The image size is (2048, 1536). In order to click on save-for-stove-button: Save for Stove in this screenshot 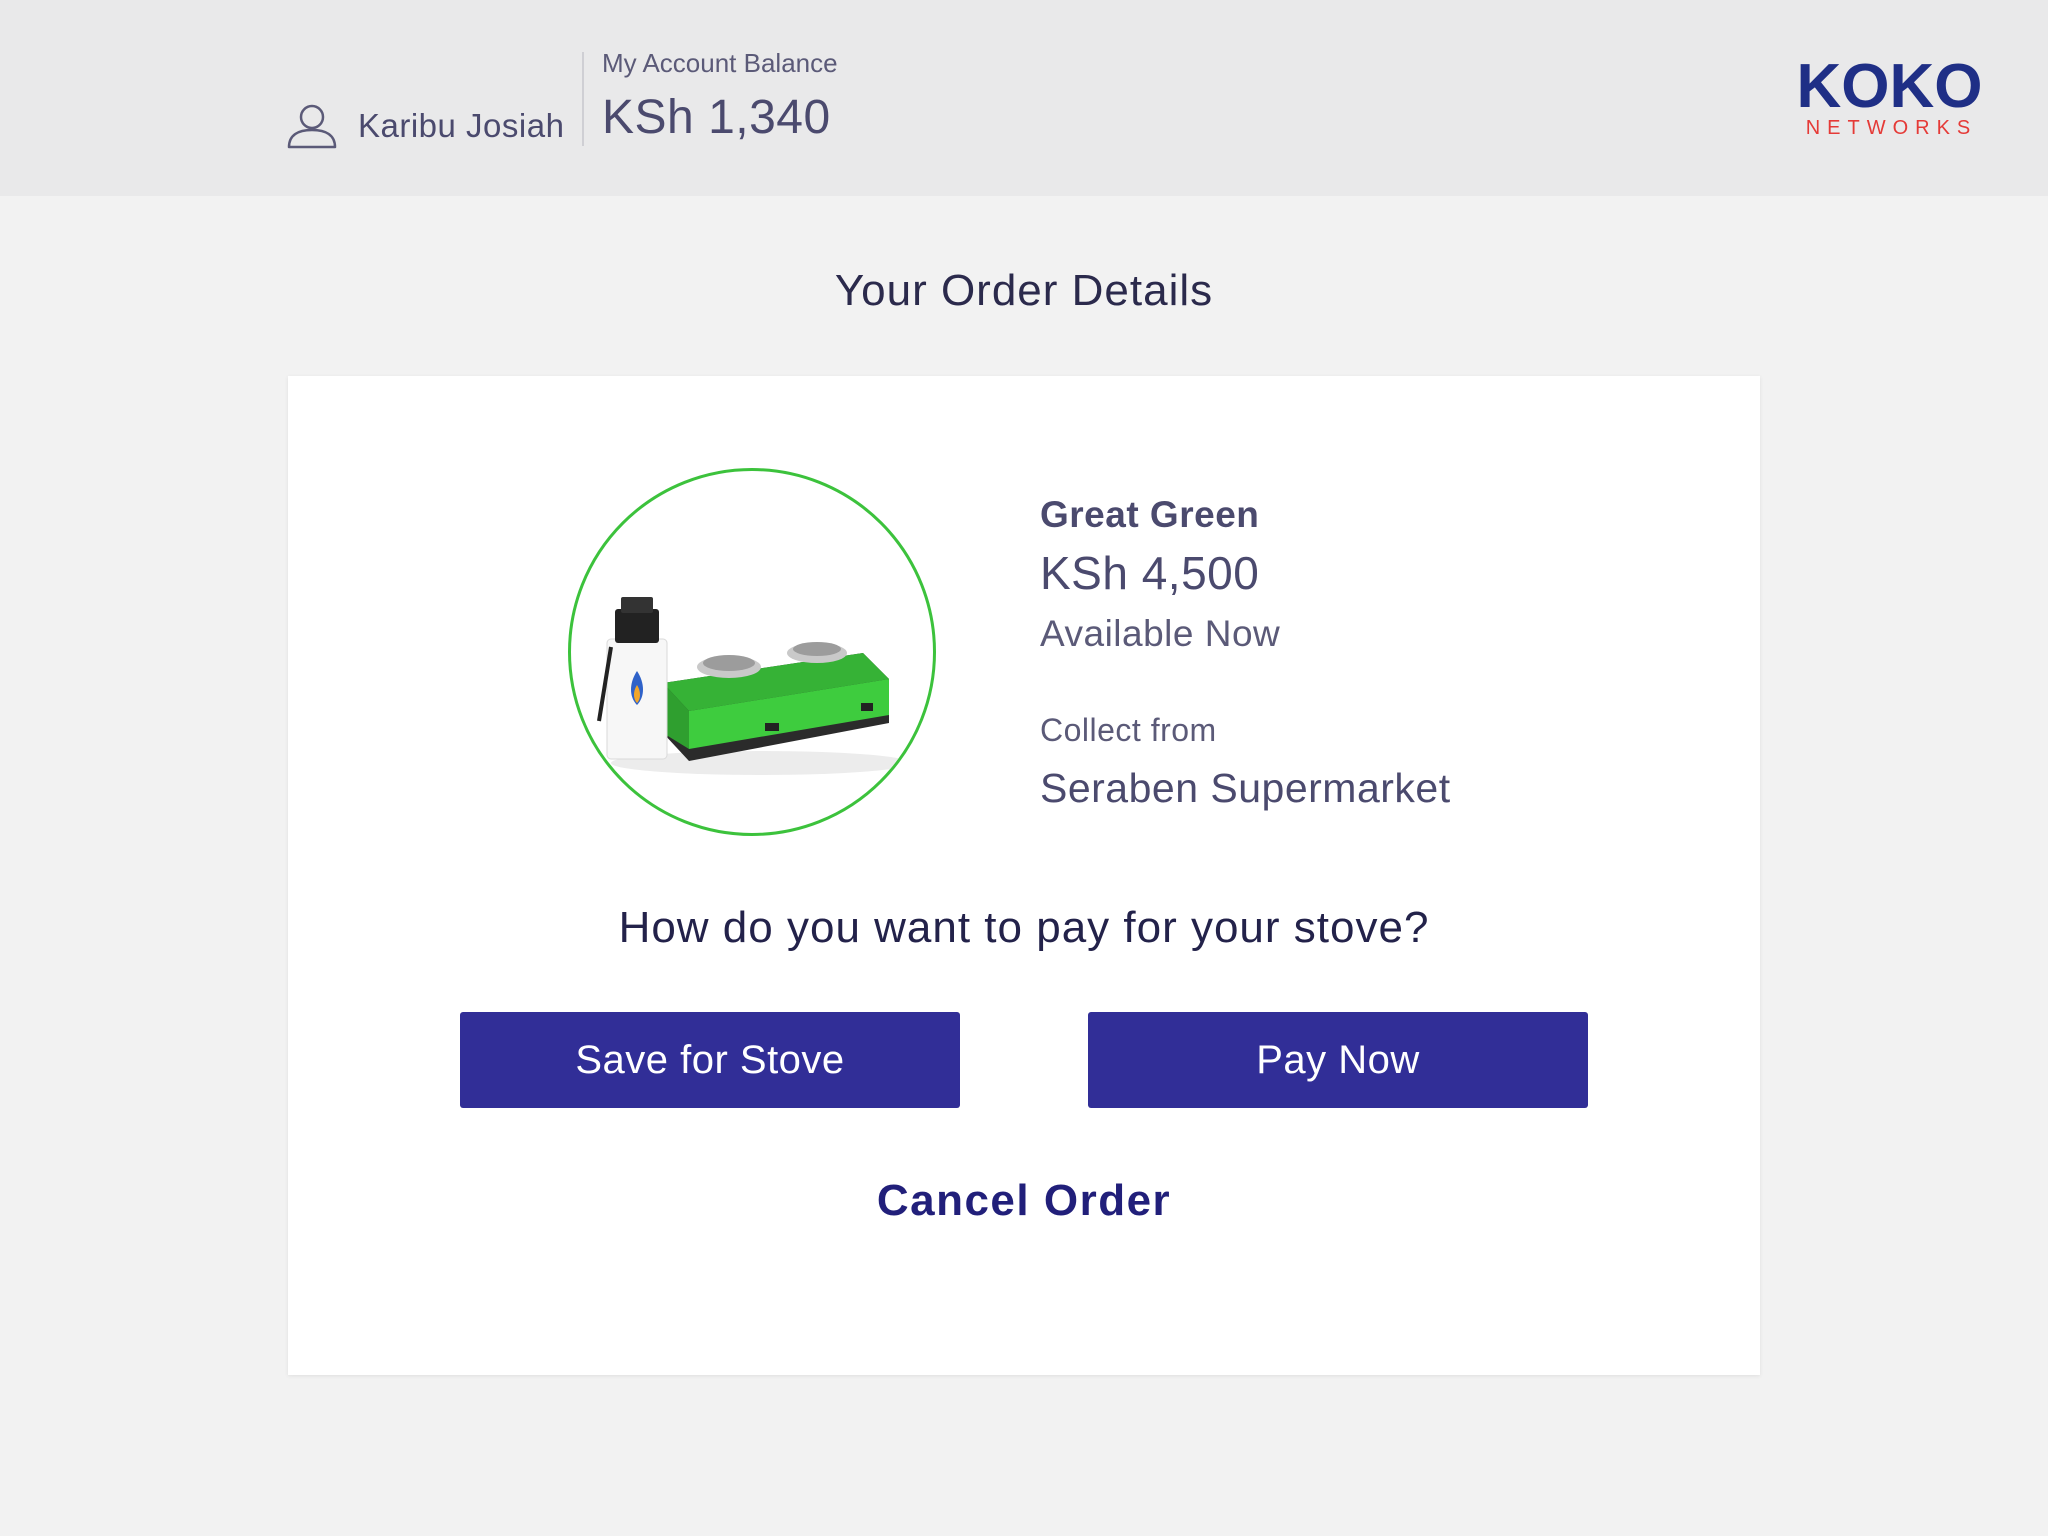, I will do `click(710, 1060)`.